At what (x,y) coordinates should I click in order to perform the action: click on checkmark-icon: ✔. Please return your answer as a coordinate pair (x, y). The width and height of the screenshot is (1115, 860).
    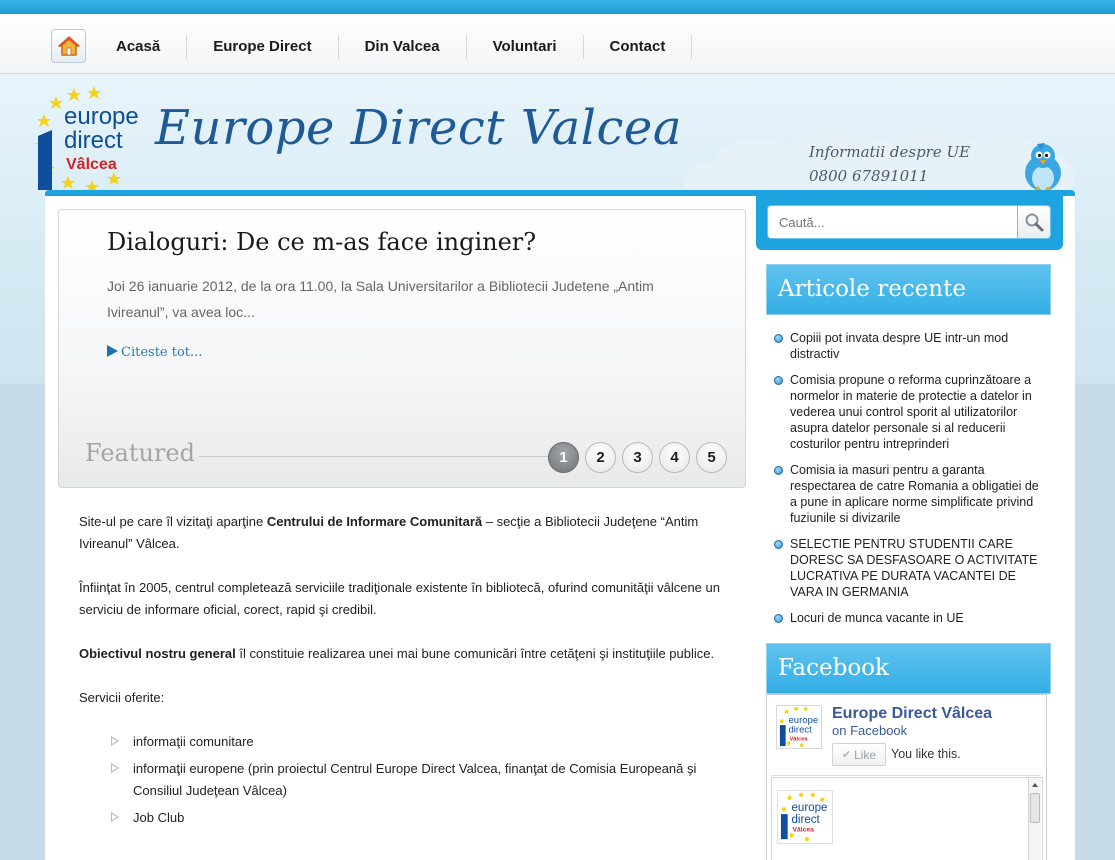
    Looking at the image, I should click on (846, 755).